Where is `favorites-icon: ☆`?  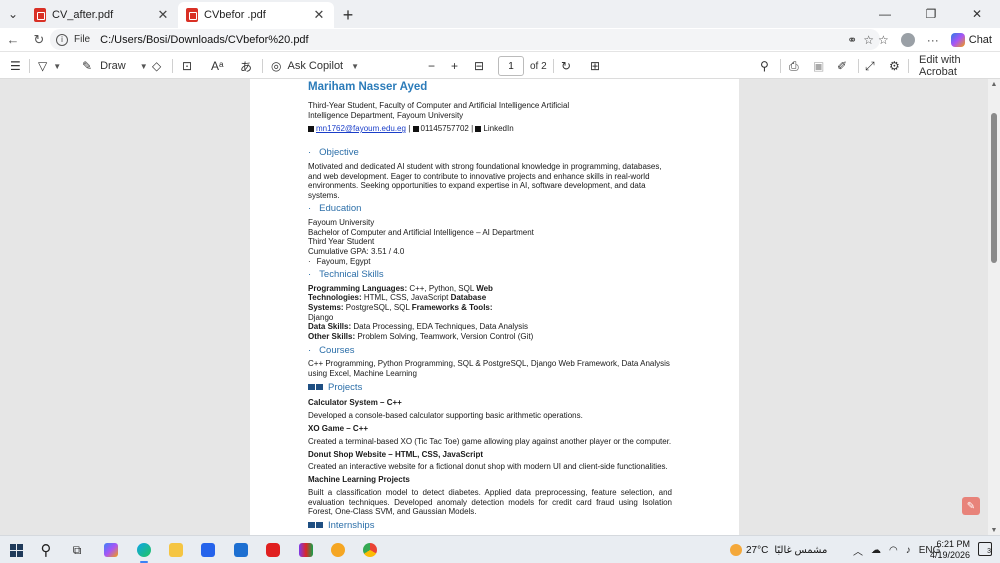
favorites-icon: ☆ is located at coordinates (883, 40).